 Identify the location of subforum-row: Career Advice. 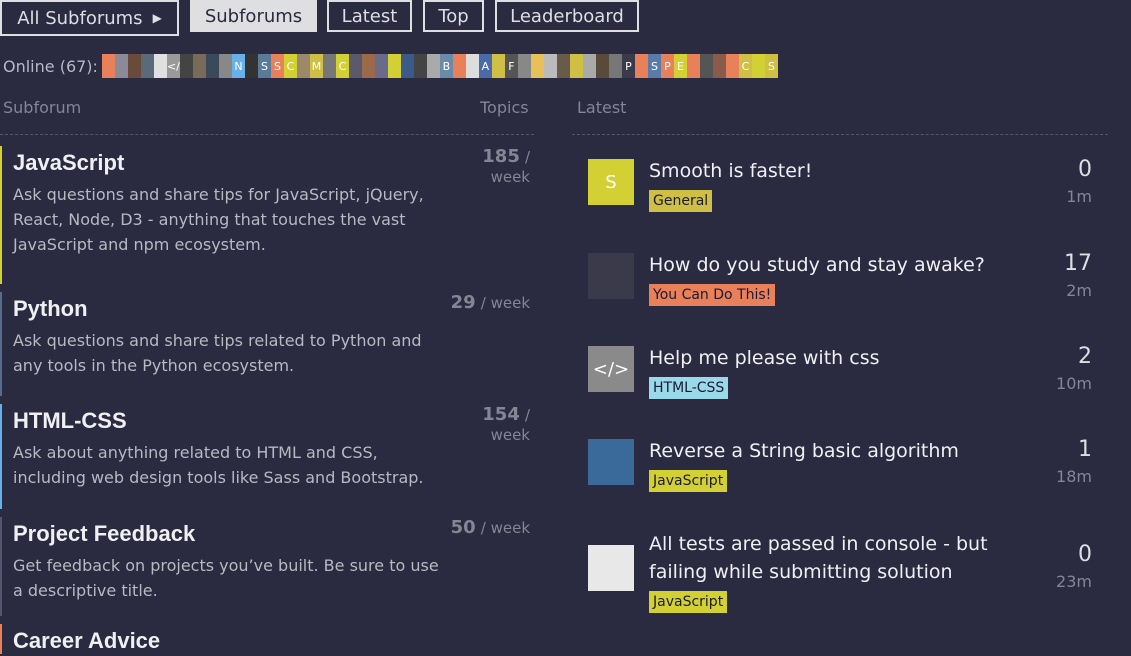
(267, 639).